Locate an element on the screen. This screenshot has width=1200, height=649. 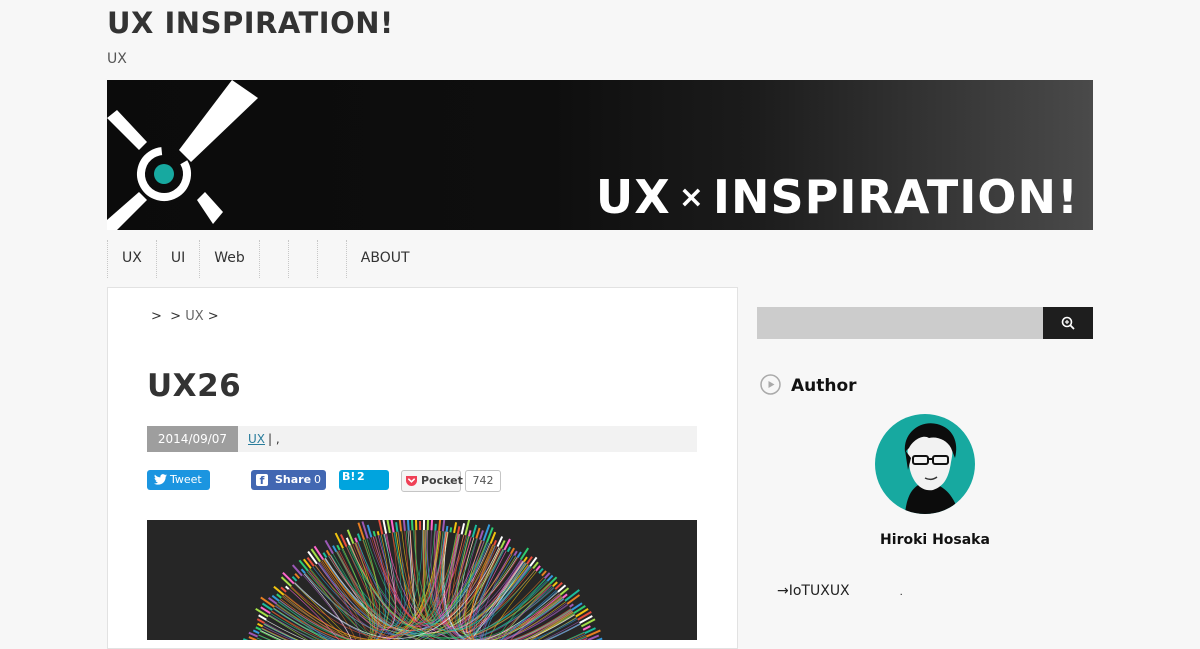
hatena-bookmark-button: B! 2 is located at coordinates (364, 480).